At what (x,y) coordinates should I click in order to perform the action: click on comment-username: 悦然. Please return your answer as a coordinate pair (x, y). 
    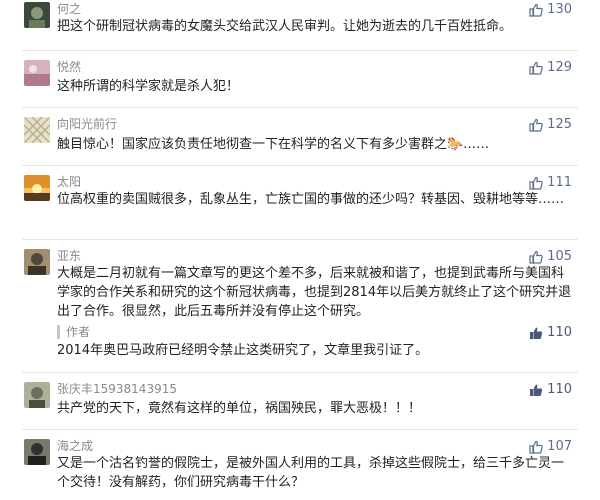
    Looking at the image, I should click on (69, 67).